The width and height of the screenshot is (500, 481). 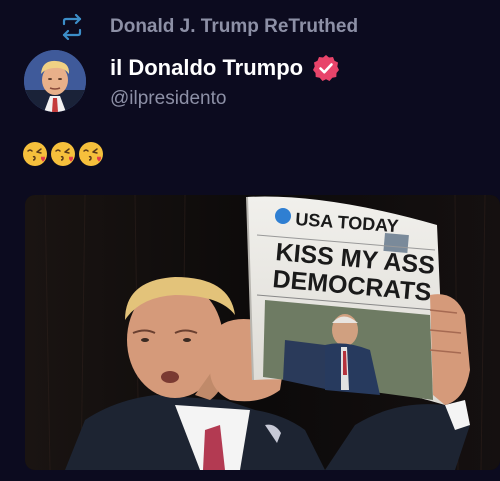 What do you see at coordinates (234, 27) in the screenshot?
I see `retruth-label: Donald J. Trump ReTruthed` at bounding box center [234, 27].